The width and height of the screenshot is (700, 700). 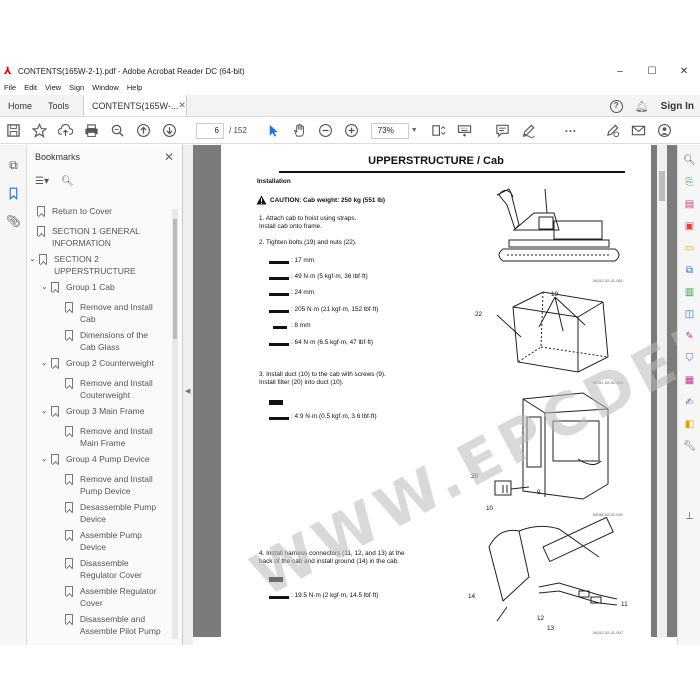 What do you see at coordinates (76, 87) in the screenshot?
I see `menu-sign: Sign` at bounding box center [76, 87].